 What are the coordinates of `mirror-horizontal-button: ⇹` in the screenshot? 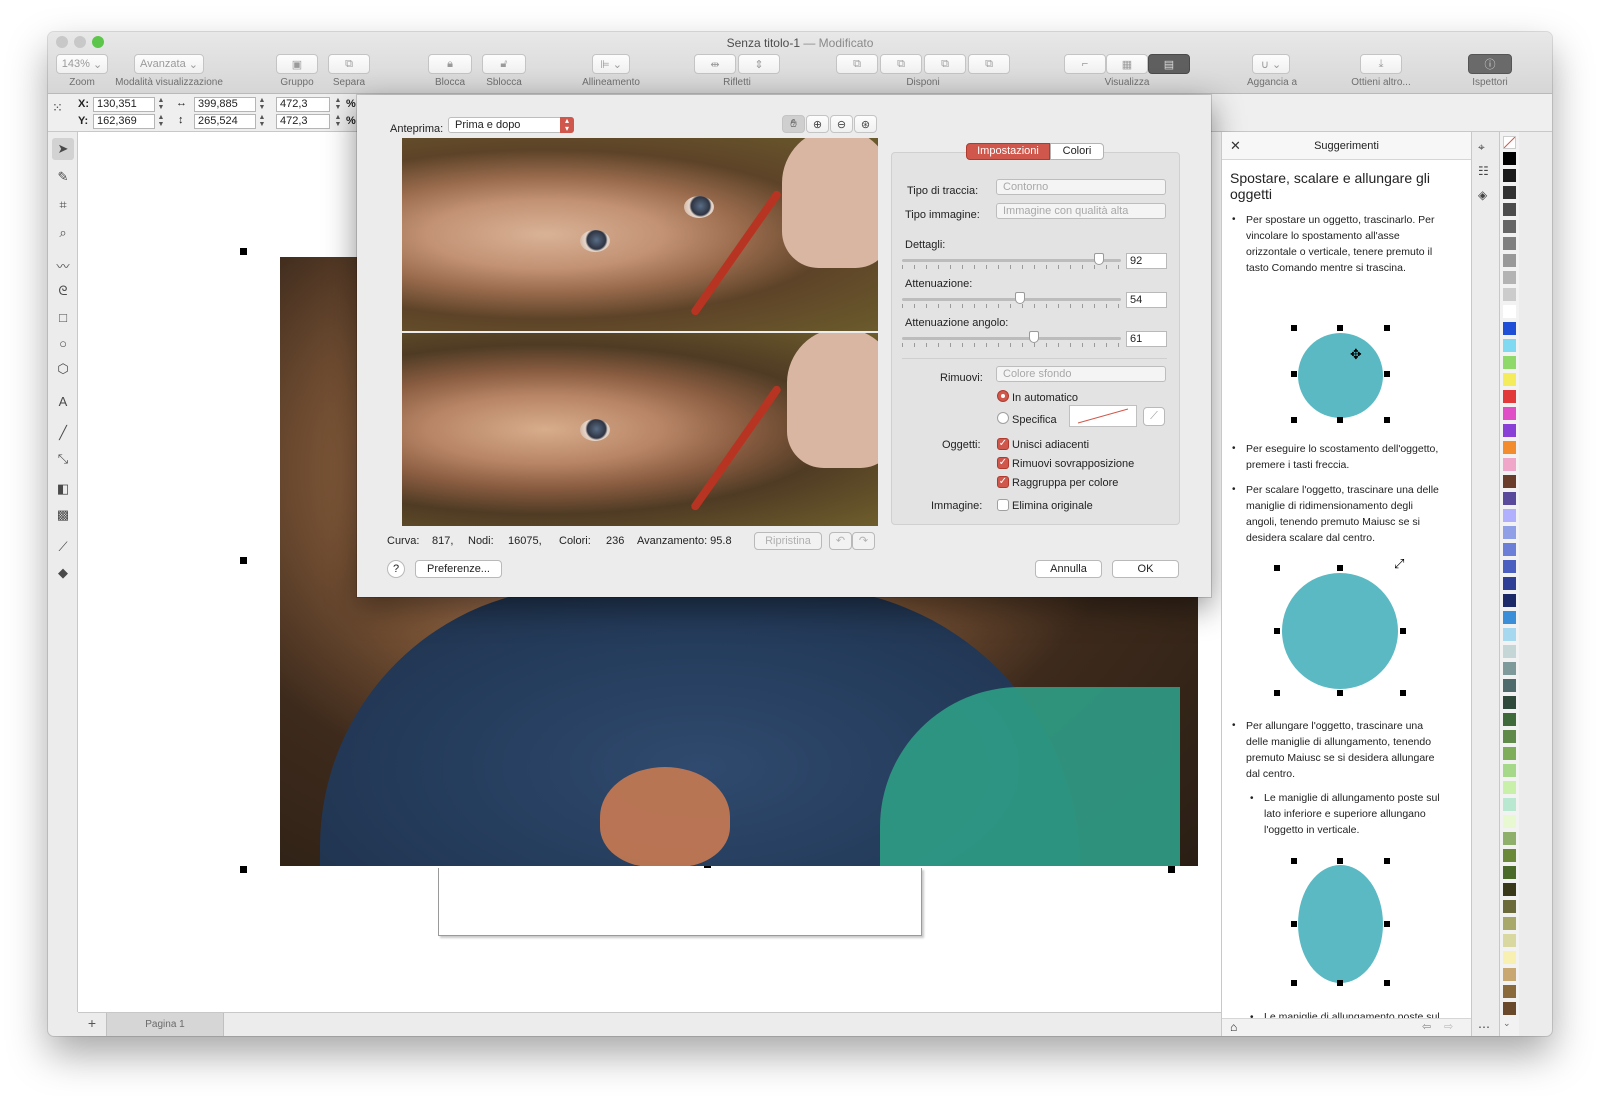 It's located at (715, 64).